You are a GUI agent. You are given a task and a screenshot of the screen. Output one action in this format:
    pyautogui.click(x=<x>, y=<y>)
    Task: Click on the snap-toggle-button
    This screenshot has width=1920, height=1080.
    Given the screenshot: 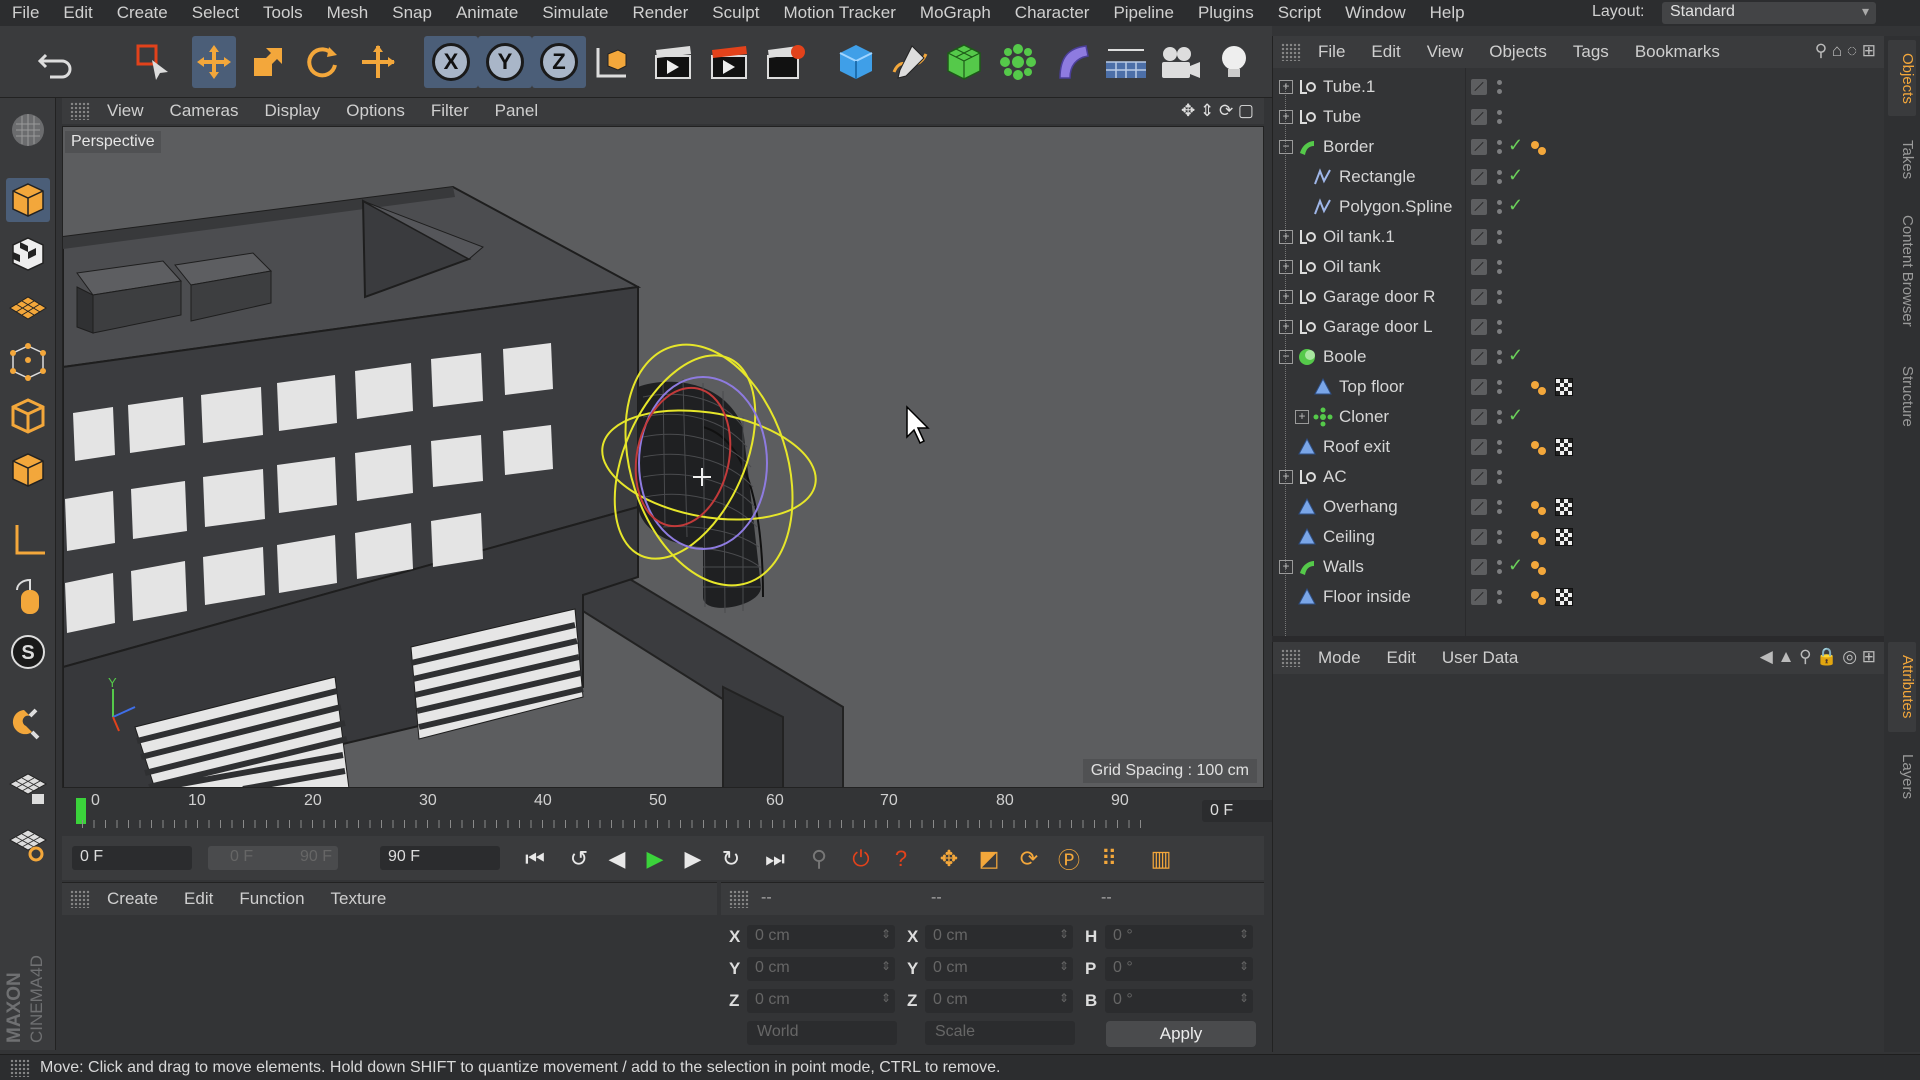 What is the action you would take?
    pyautogui.click(x=28, y=722)
    